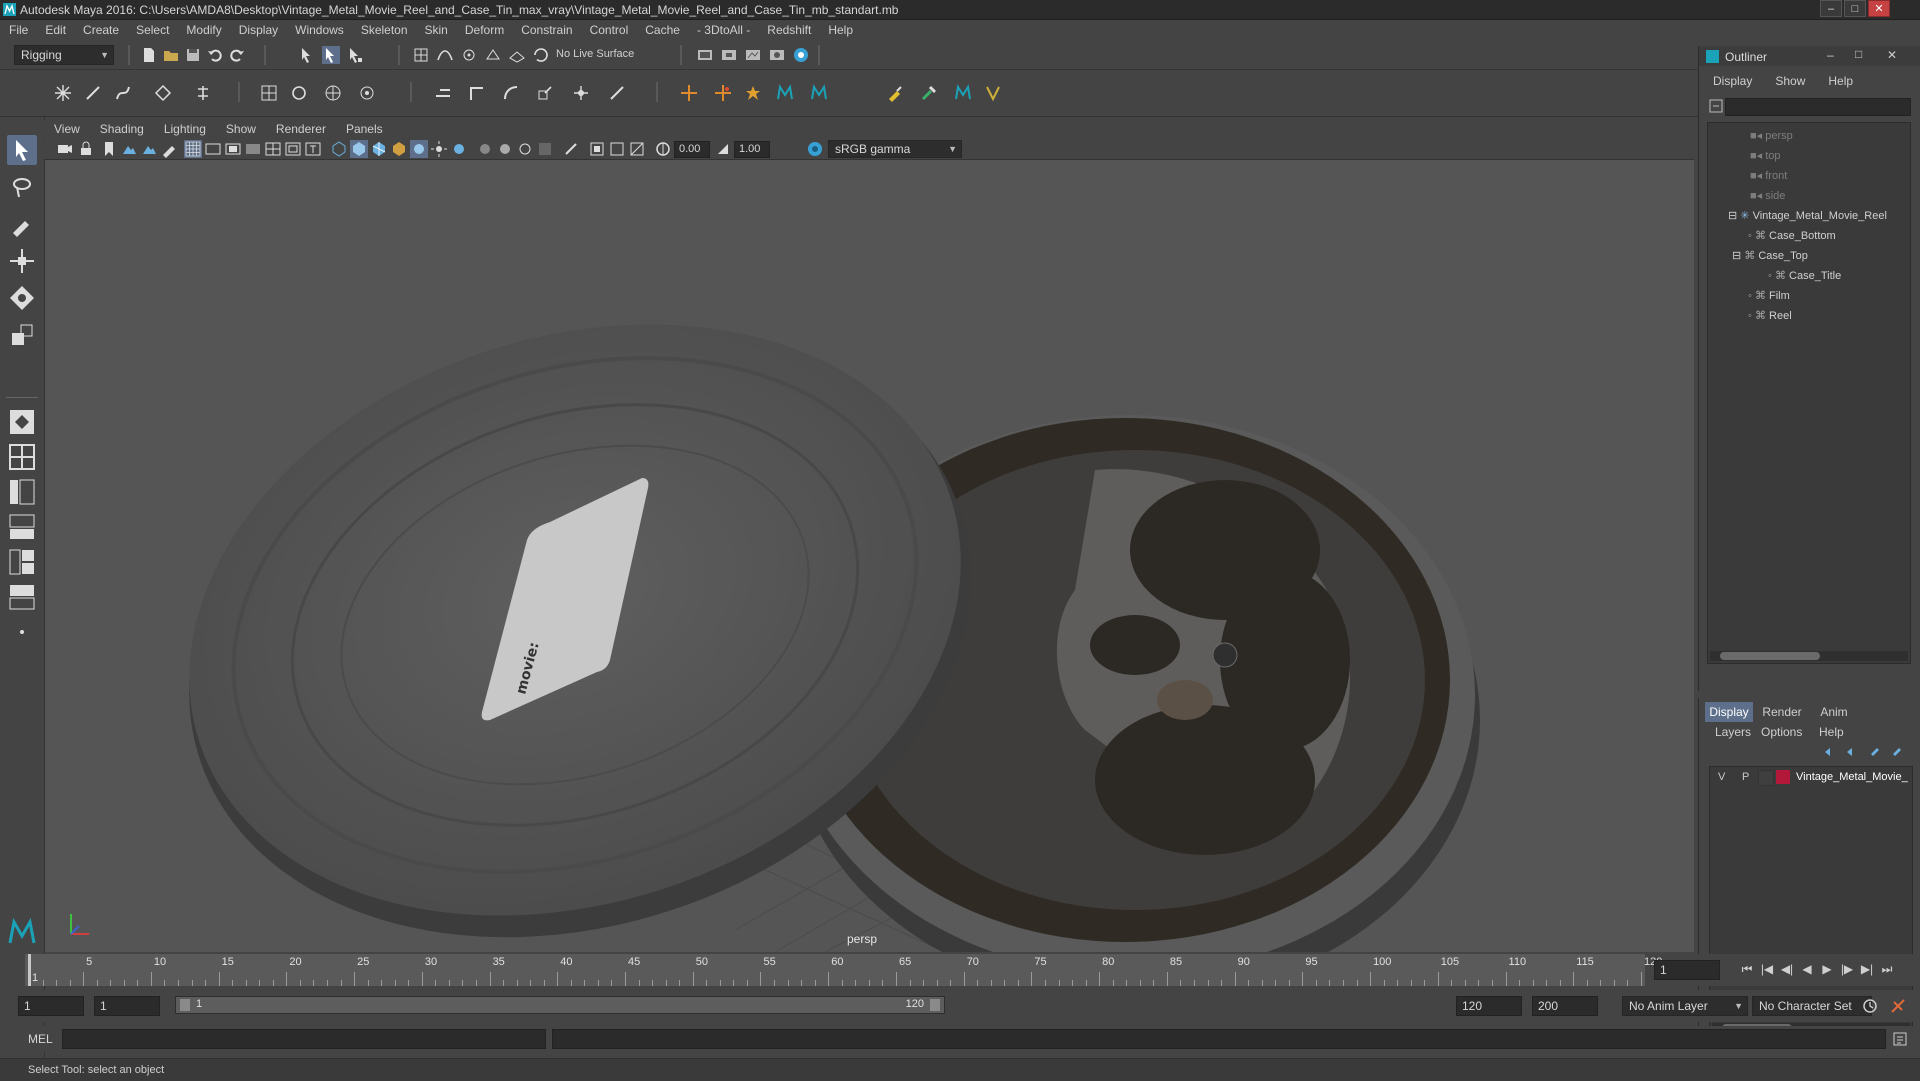 The image size is (1920, 1081). Describe the element at coordinates (67, 129) in the screenshot. I see `viewport-menu-view: View` at that location.